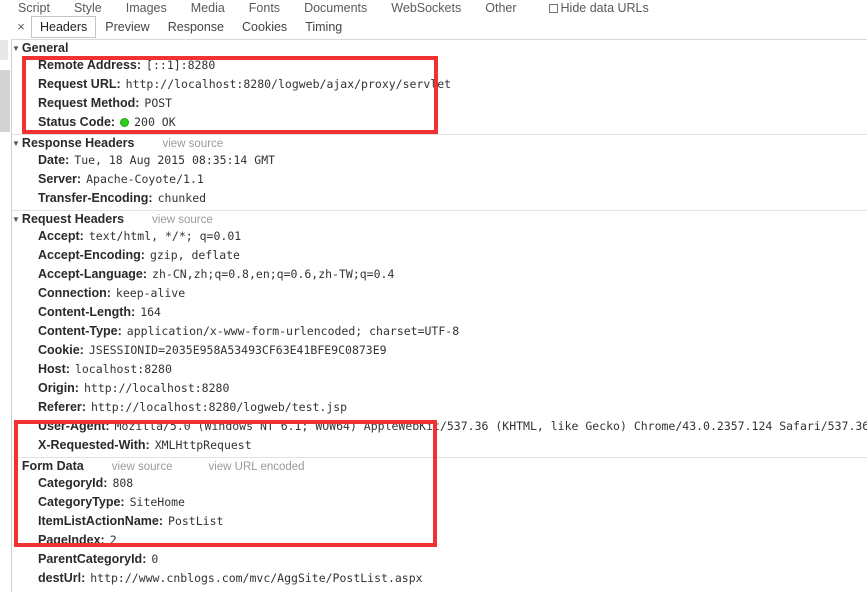 The width and height of the screenshot is (867, 592). I want to click on section-header-request-headers: ▼ Request Headers view source, so click(439, 220).